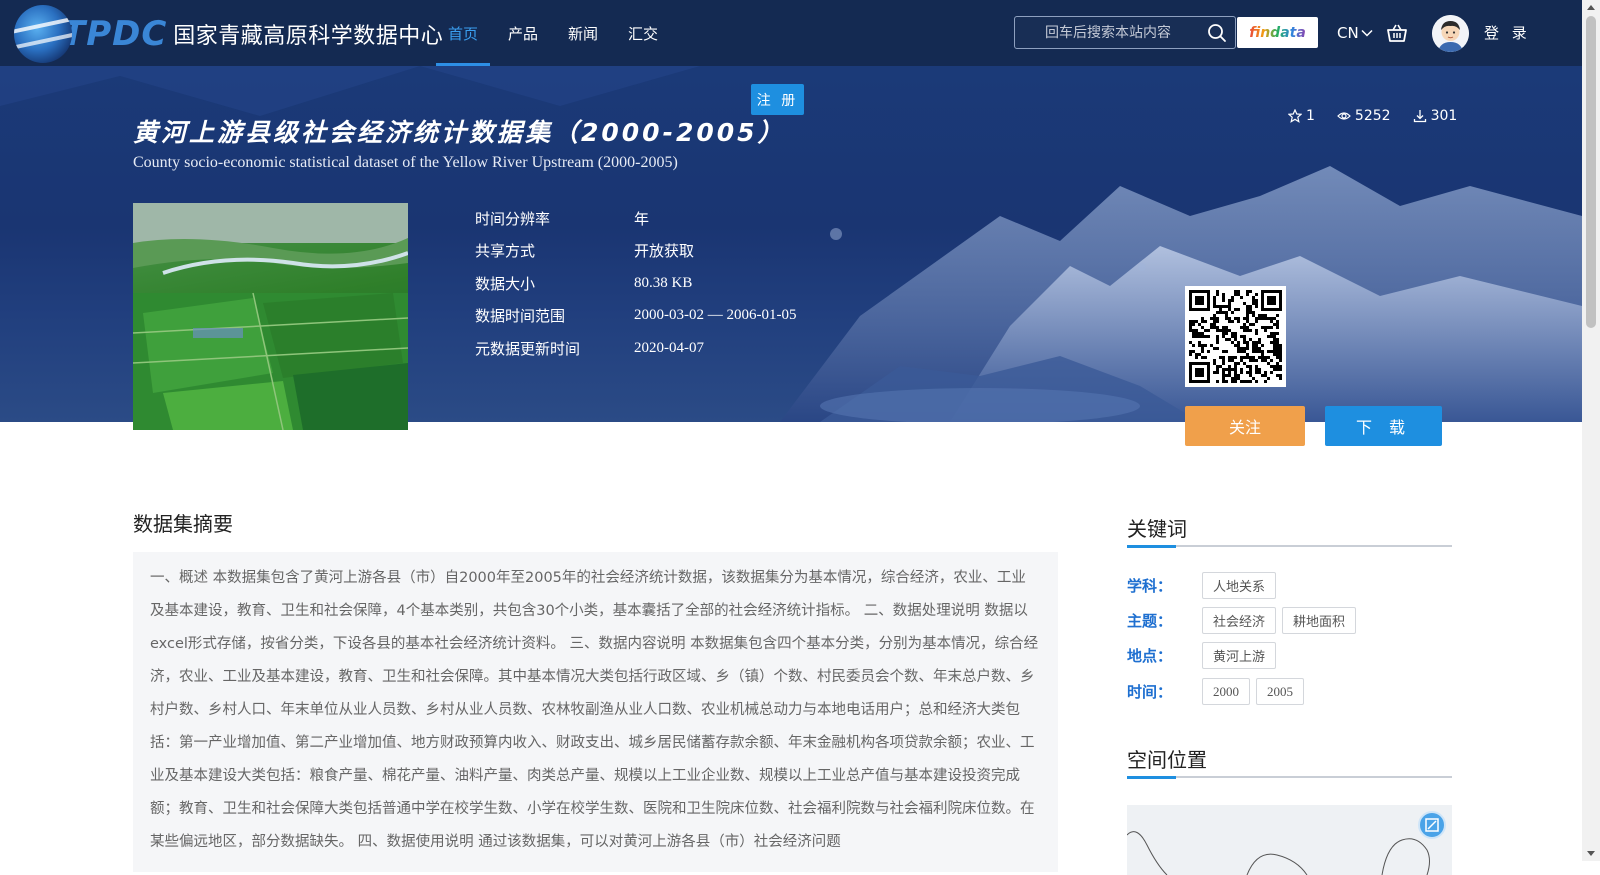 This screenshot has width=1600, height=875. I want to click on findata-label: findata, so click(1277, 32).